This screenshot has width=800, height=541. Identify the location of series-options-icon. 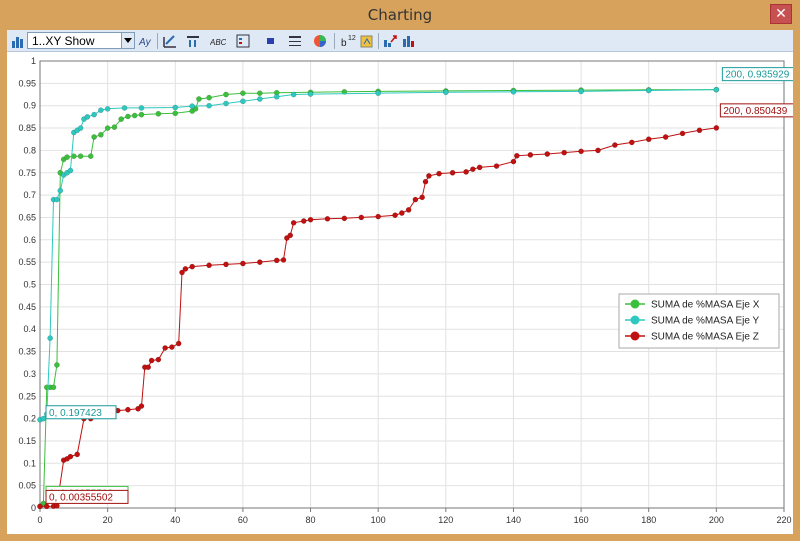
(193, 41).